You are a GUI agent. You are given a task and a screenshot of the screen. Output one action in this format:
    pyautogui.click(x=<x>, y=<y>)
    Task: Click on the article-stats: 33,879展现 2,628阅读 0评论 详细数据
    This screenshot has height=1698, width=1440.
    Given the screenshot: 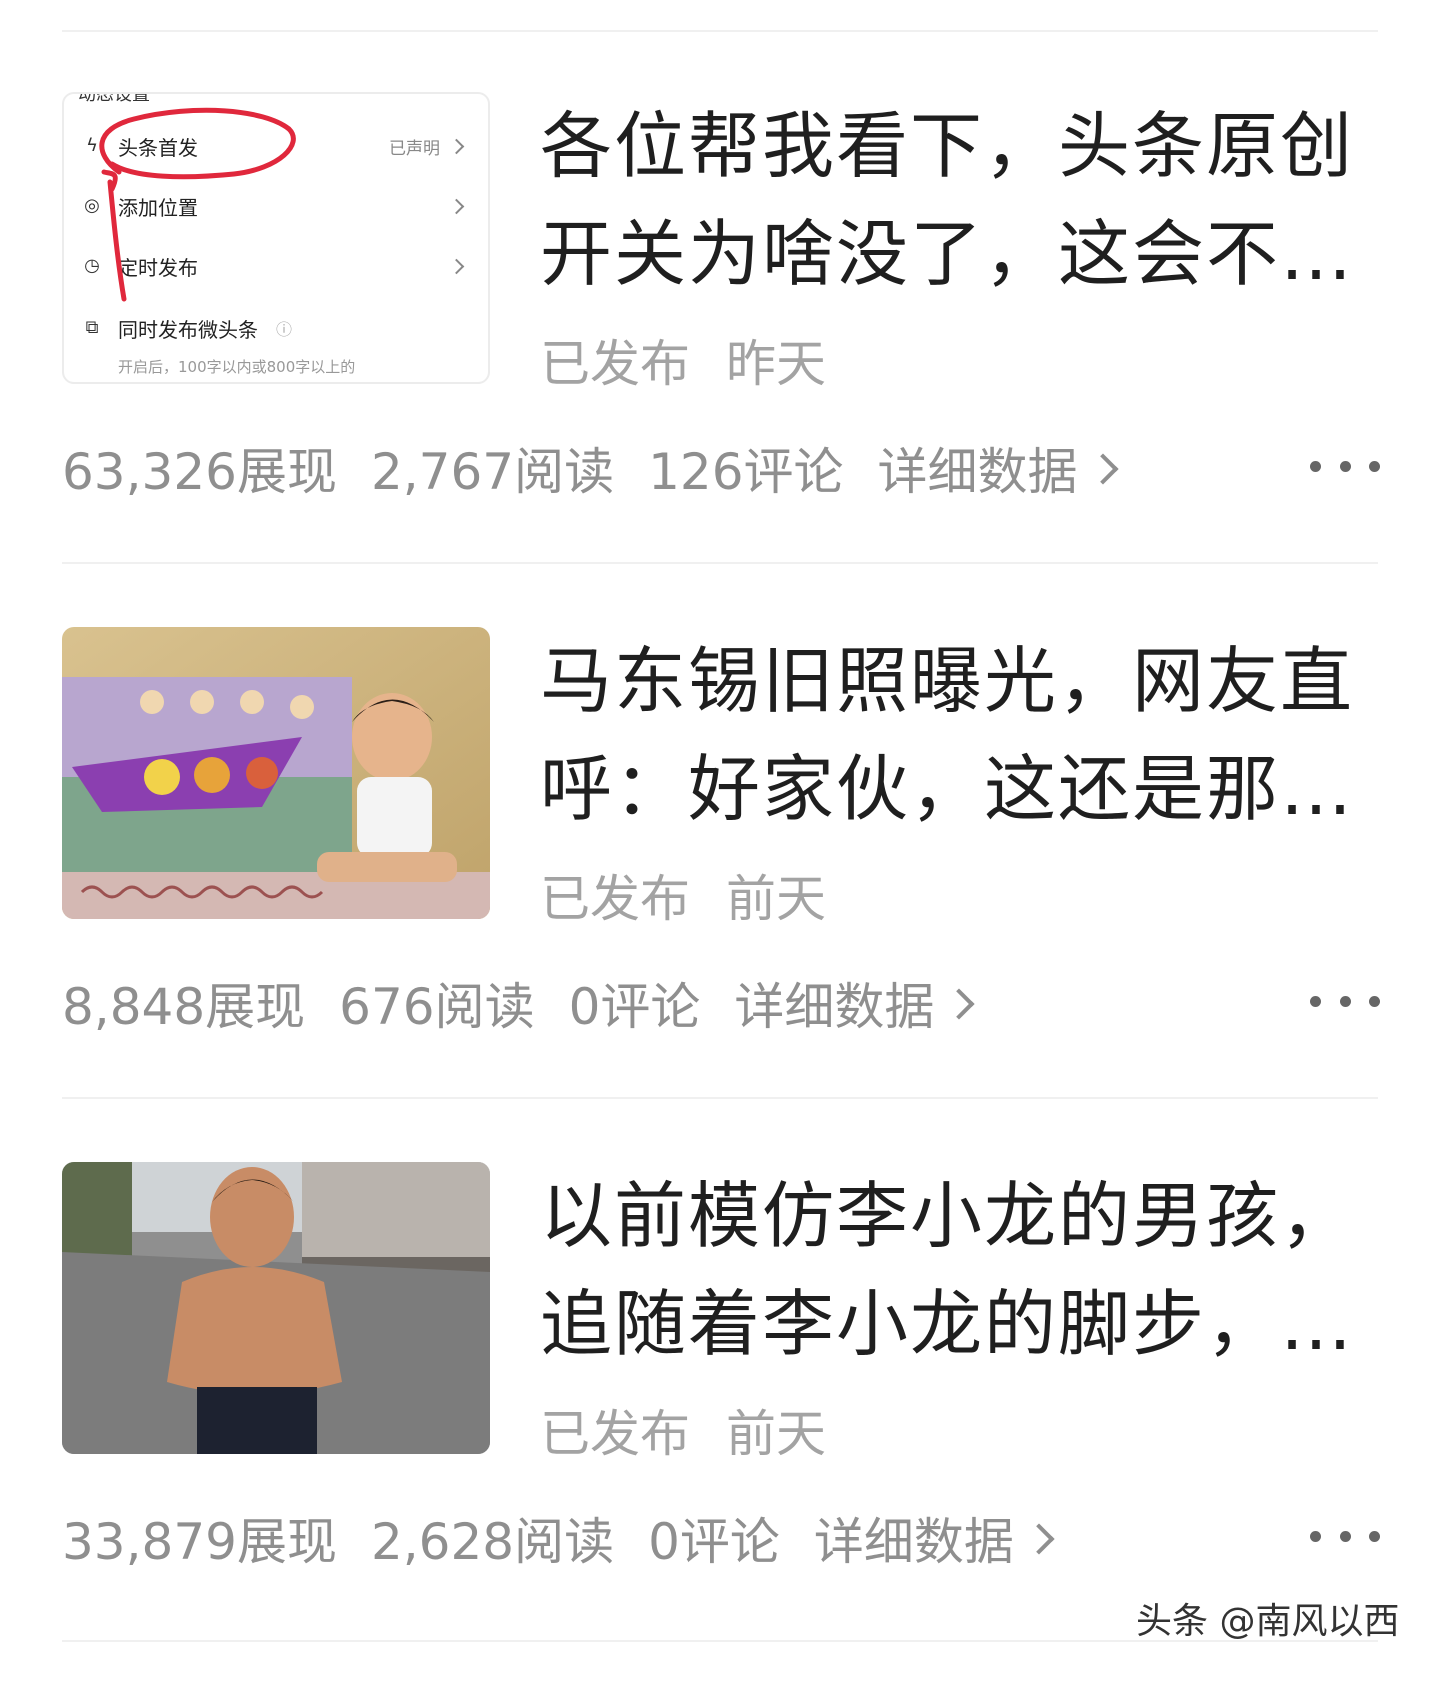 What is the action you would take?
    pyautogui.click(x=558, y=1538)
    